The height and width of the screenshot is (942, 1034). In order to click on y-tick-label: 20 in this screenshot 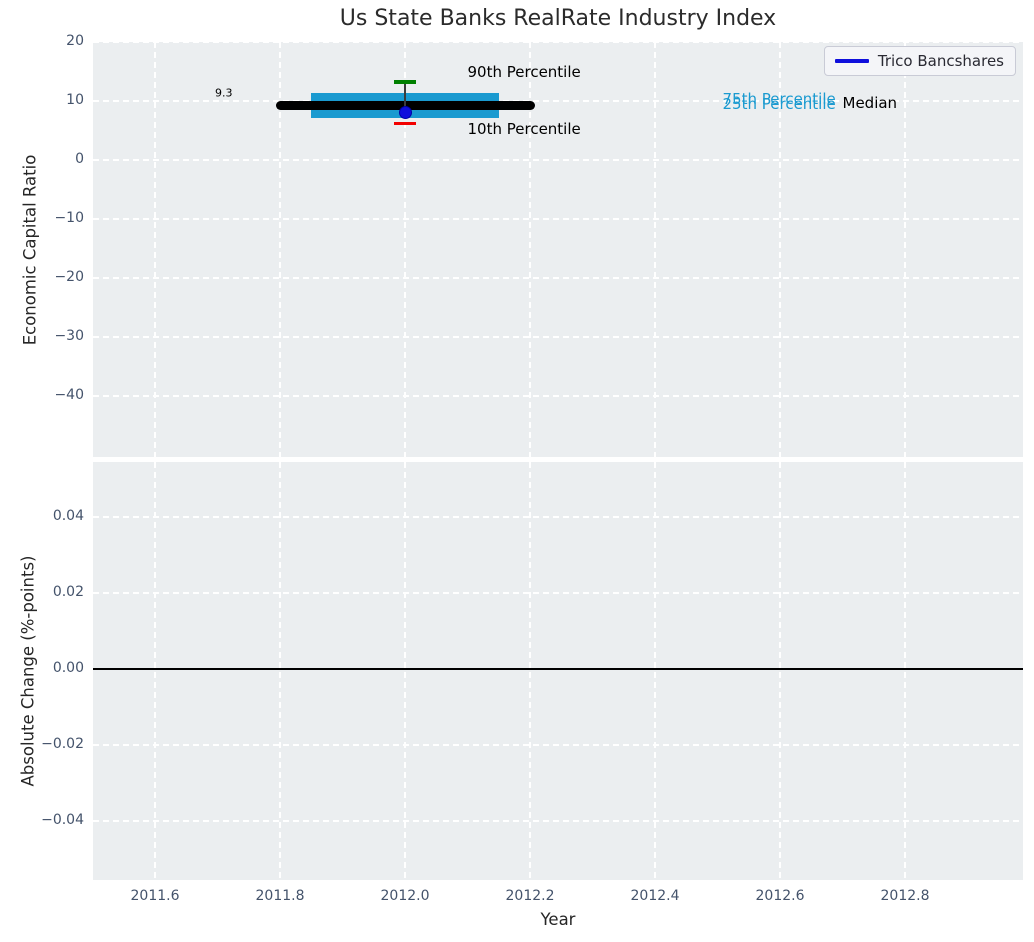, I will do `click(75, 41)`.